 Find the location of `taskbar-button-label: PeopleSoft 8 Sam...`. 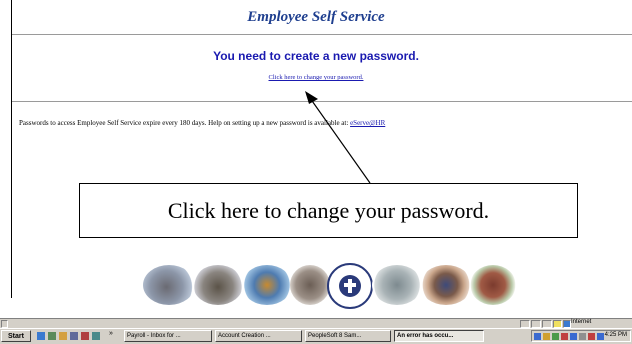

taskbar-button-label: PeopleSoft 8 Sam... is located at coordinates (335, 336).